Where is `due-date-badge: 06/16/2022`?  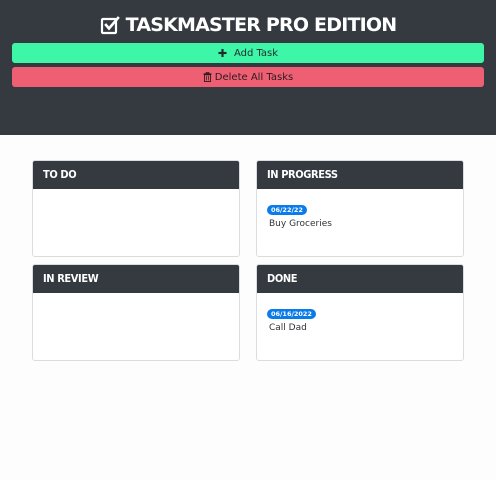
due-date-badge: 06/16/2022 is located at coordinates (291, 314).